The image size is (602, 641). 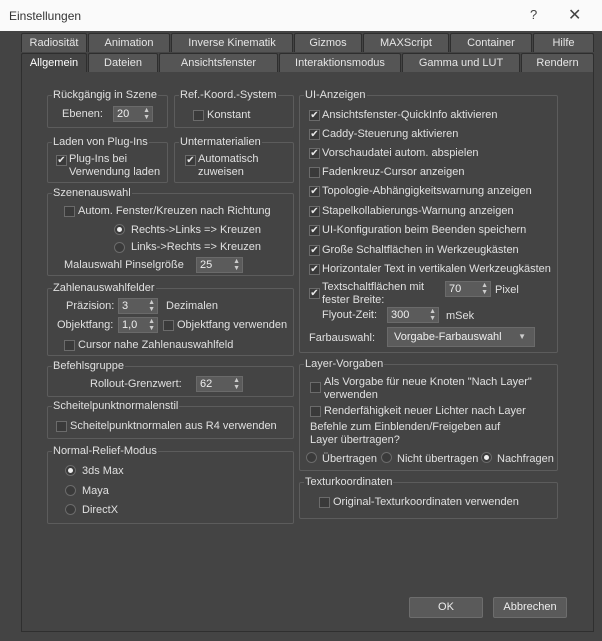 I want to click on tab-help: Hilfe, so click(x=563, y=42).